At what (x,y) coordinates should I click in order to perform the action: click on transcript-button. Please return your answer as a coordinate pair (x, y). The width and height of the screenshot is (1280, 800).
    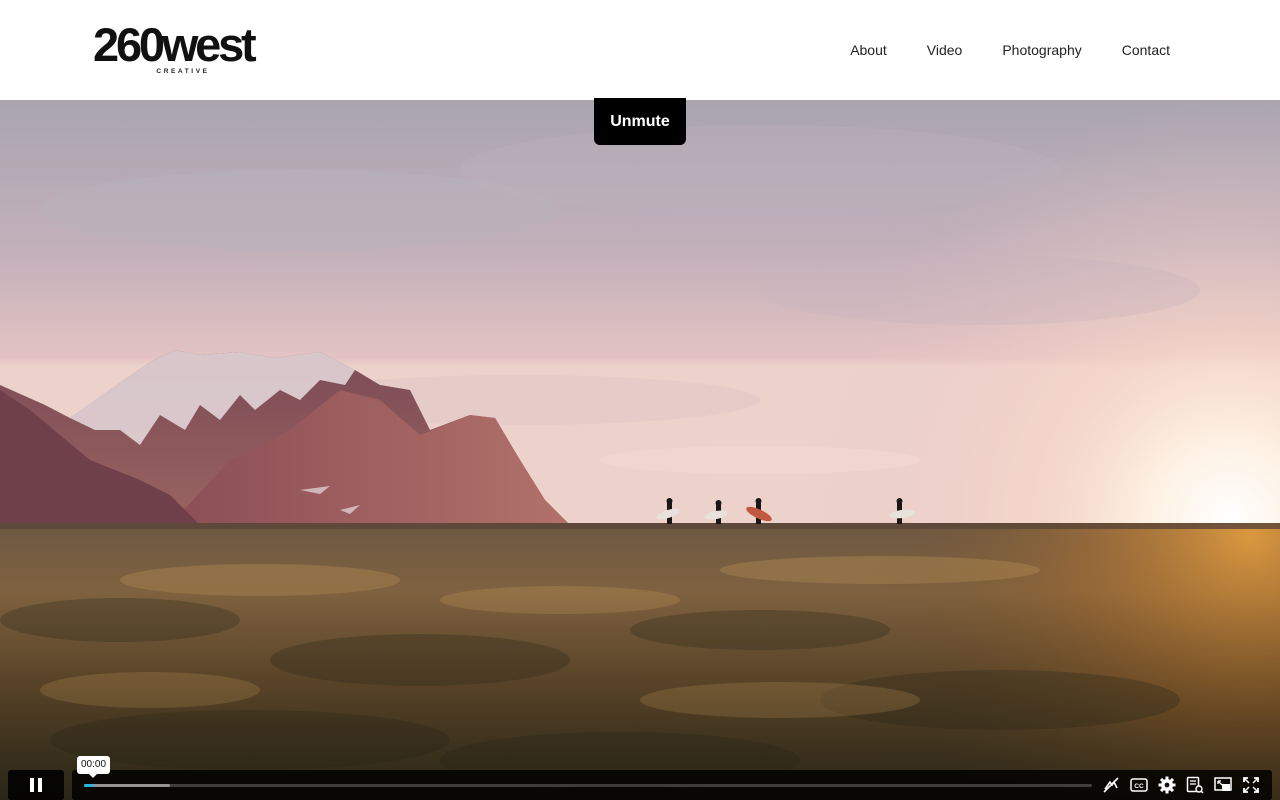
    Looking at the image, I should click on (1195, 785).